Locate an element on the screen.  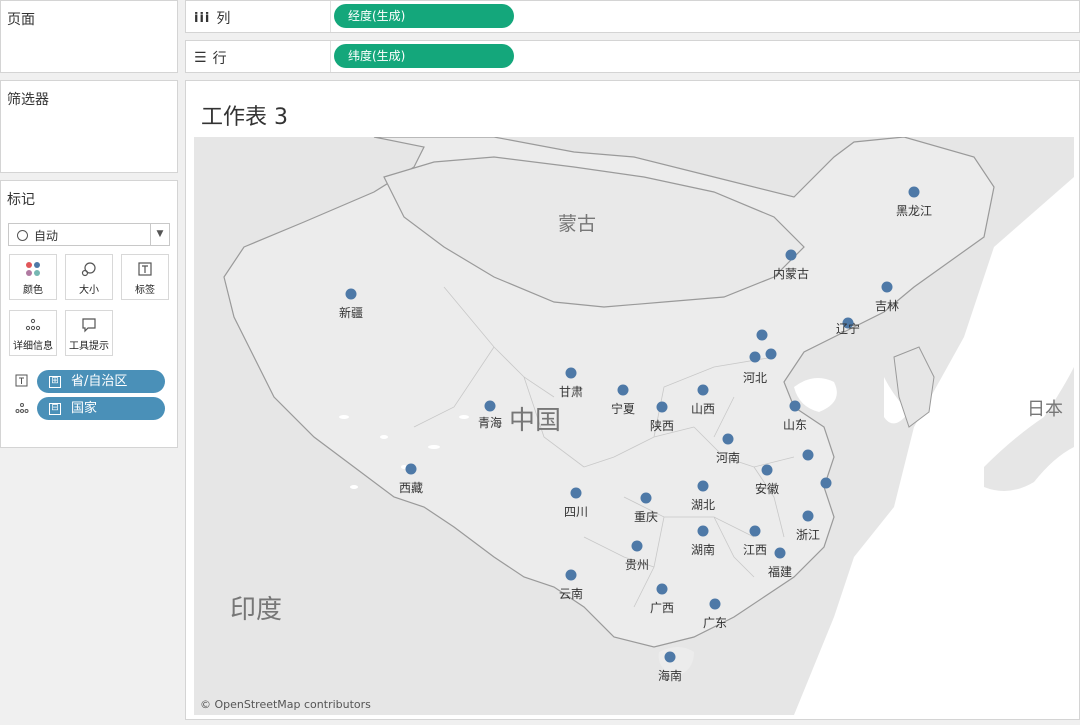
country-field-label: 国家 is located at coordinates (84, 408).